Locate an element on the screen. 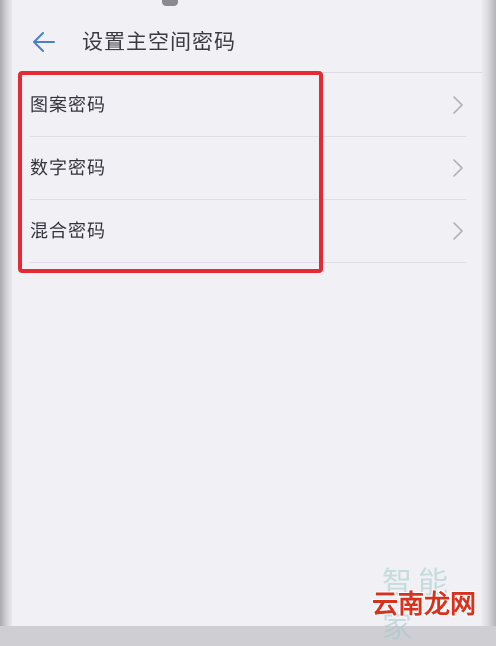 This screenshot has height=646, width=496. menu-item-mixed-password: 混合密码 is located at coordinates (247, 231).